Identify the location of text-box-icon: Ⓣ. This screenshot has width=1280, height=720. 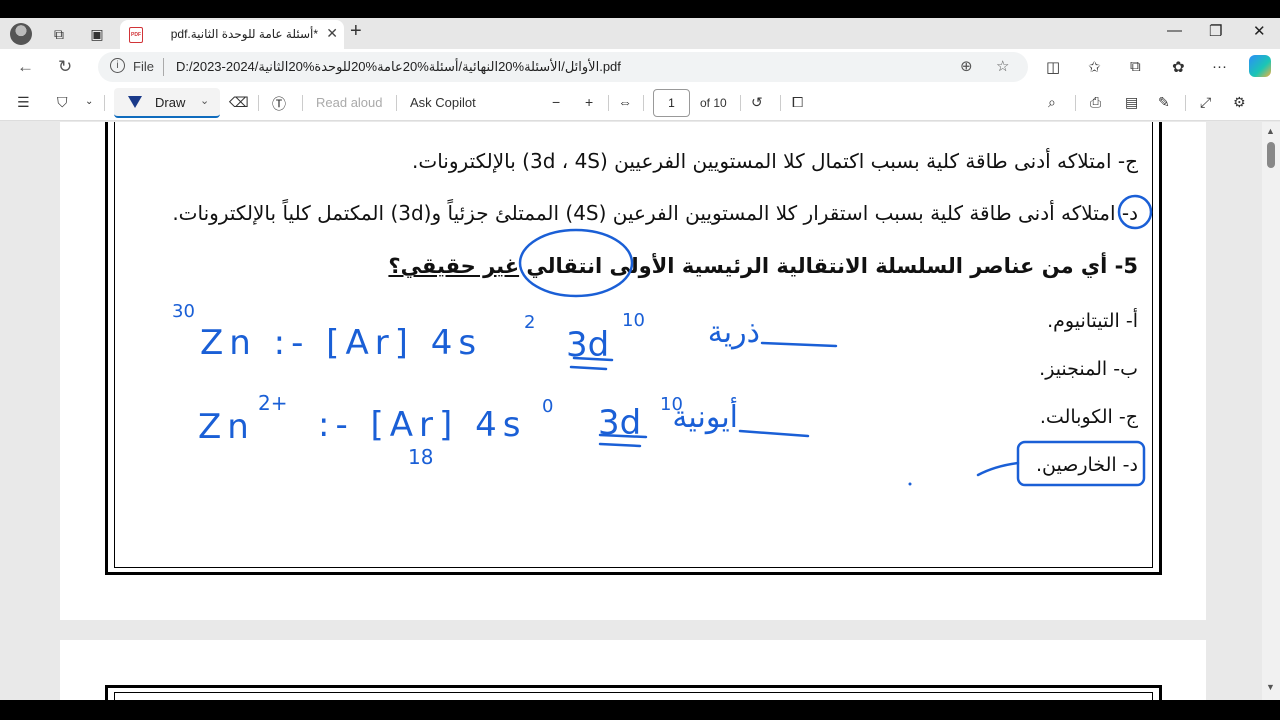
(279, 104).